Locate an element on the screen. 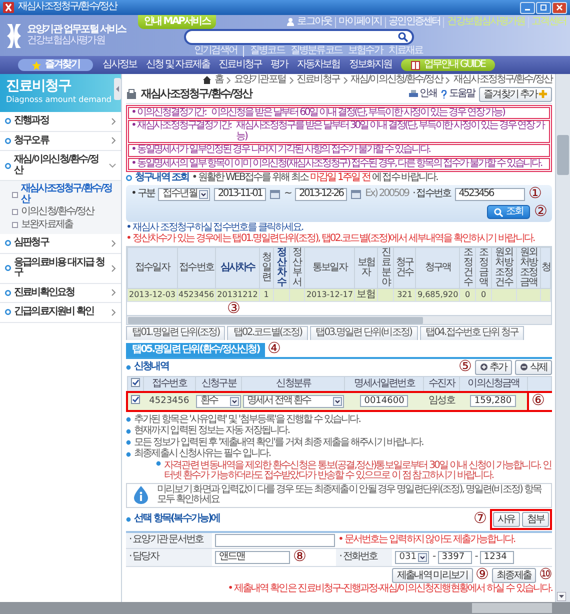 The width and height of the screenshot is (570, 614). breadcrumb-link: 홈 is located at coordinates (218, 80).